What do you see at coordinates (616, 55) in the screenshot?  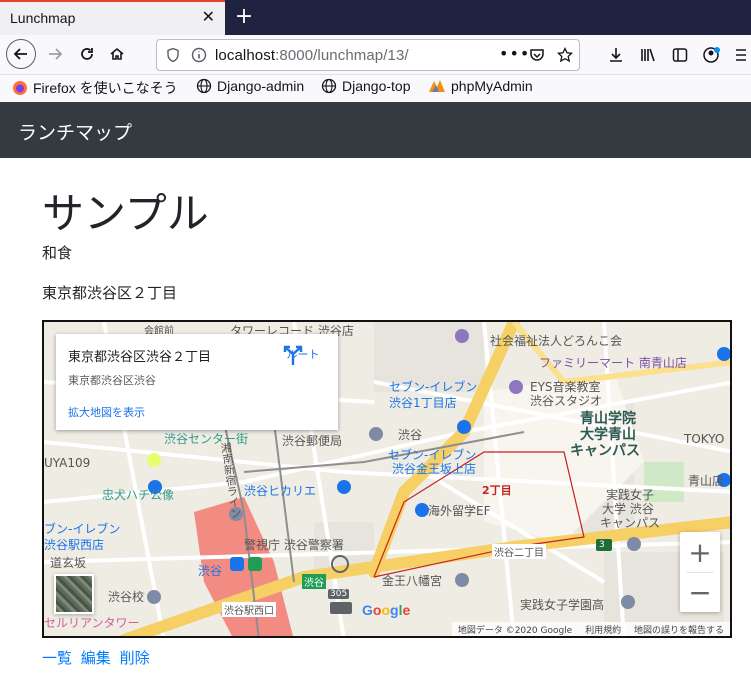 I see `download-icon` at bounding box center [616, 55].